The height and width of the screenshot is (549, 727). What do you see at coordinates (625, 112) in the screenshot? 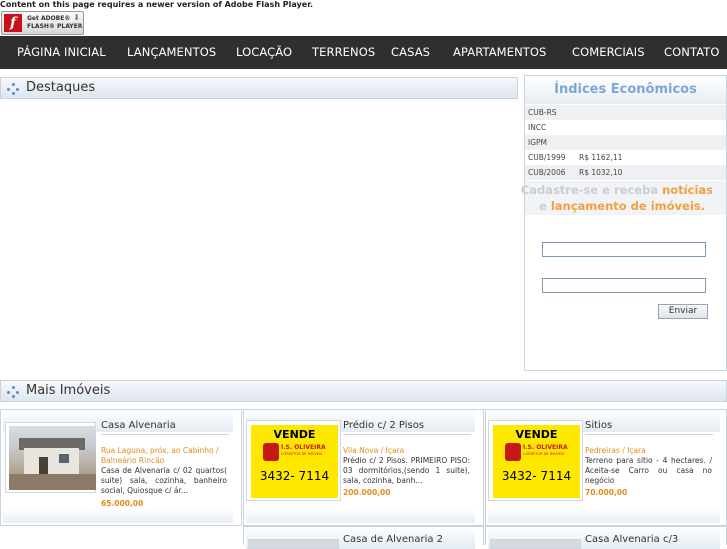
I see `index-row: CUB-RS` at bounding box center [625, 112].